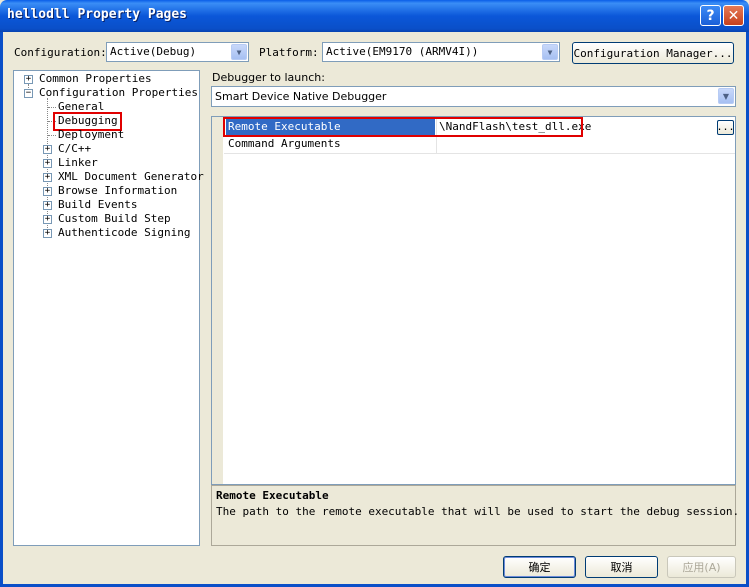  I want to click on debugger-select: Smart Device Native Debugger ▼, so click(473, 96).